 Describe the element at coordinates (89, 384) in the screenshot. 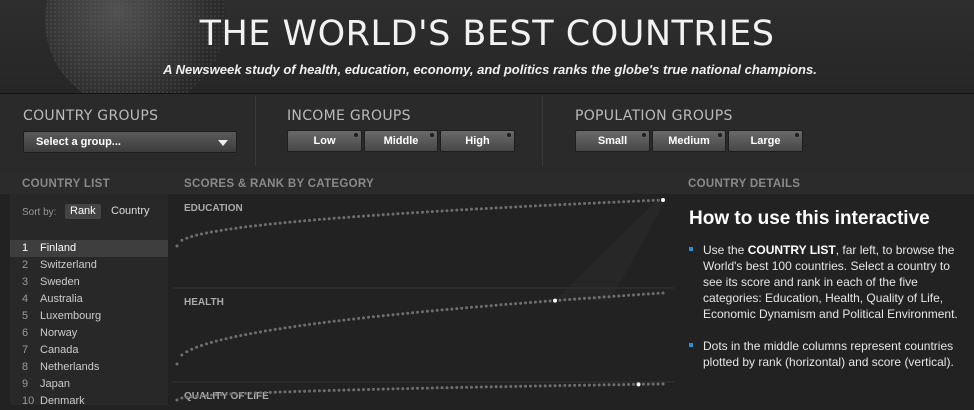

I see `country-list-item: 9 Japan` at that location.